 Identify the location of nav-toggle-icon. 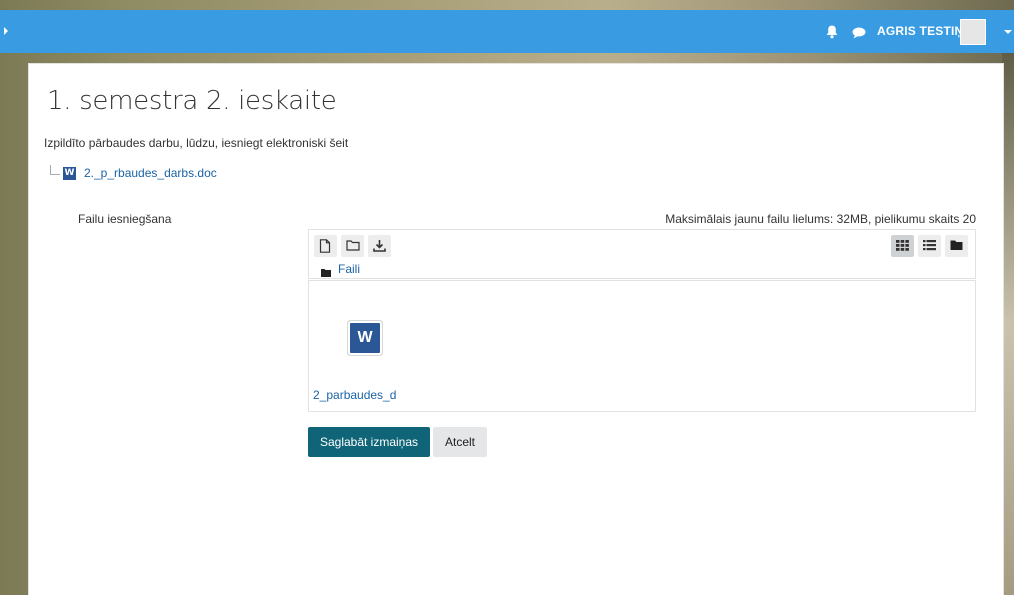
(6, 31).